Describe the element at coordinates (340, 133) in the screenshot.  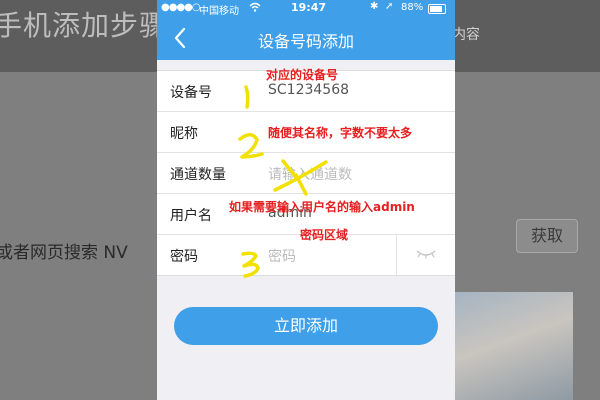
I see `annotation-nickname: 随便其名称，字数不要太多` at that location.